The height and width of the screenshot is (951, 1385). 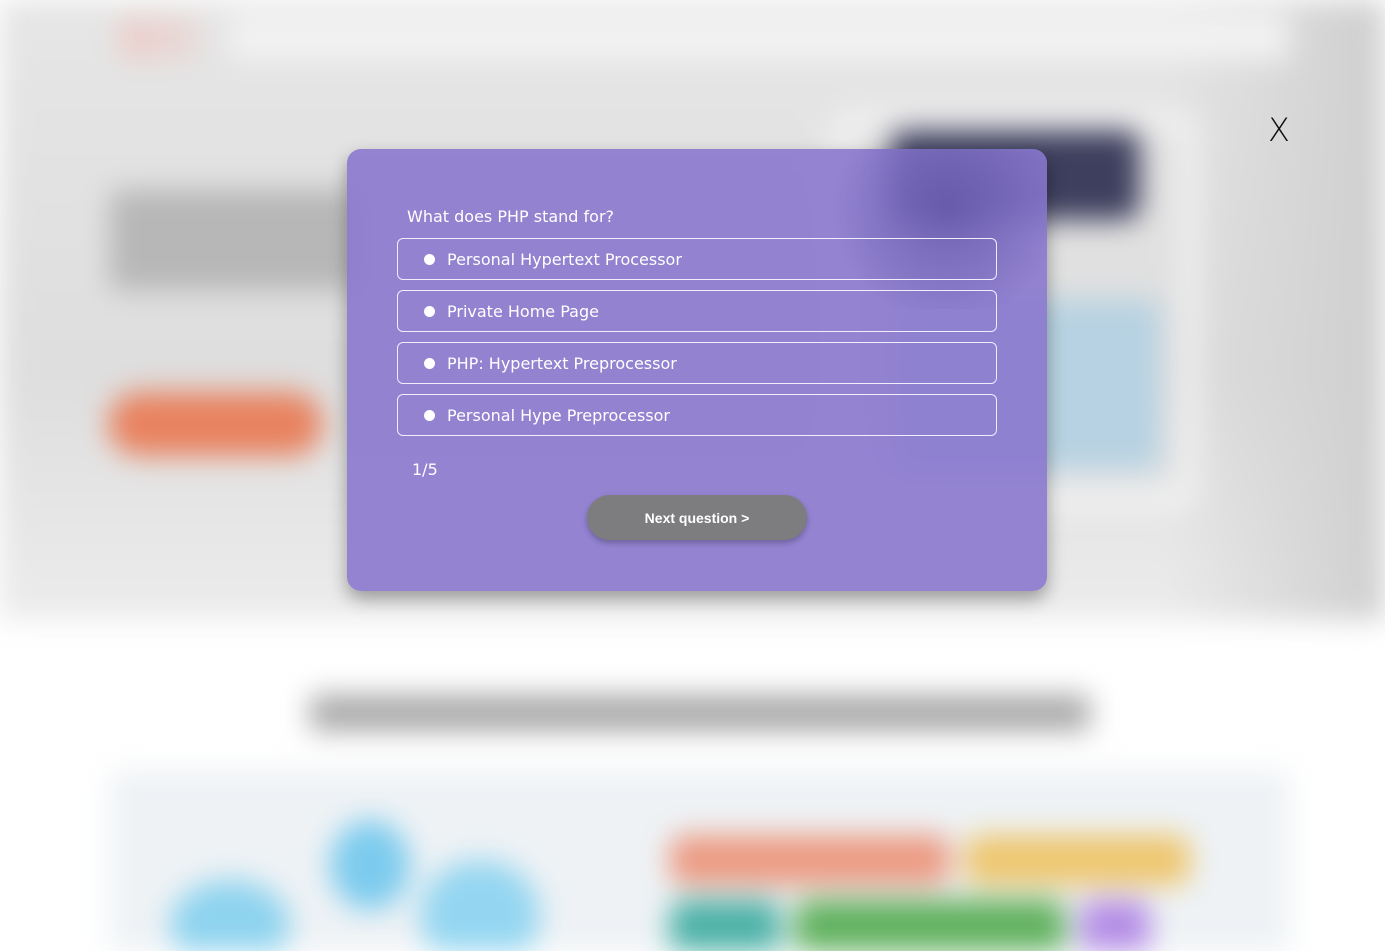 I want to click on answer-option-label: Private Home Page, so click(x=523, y=311).